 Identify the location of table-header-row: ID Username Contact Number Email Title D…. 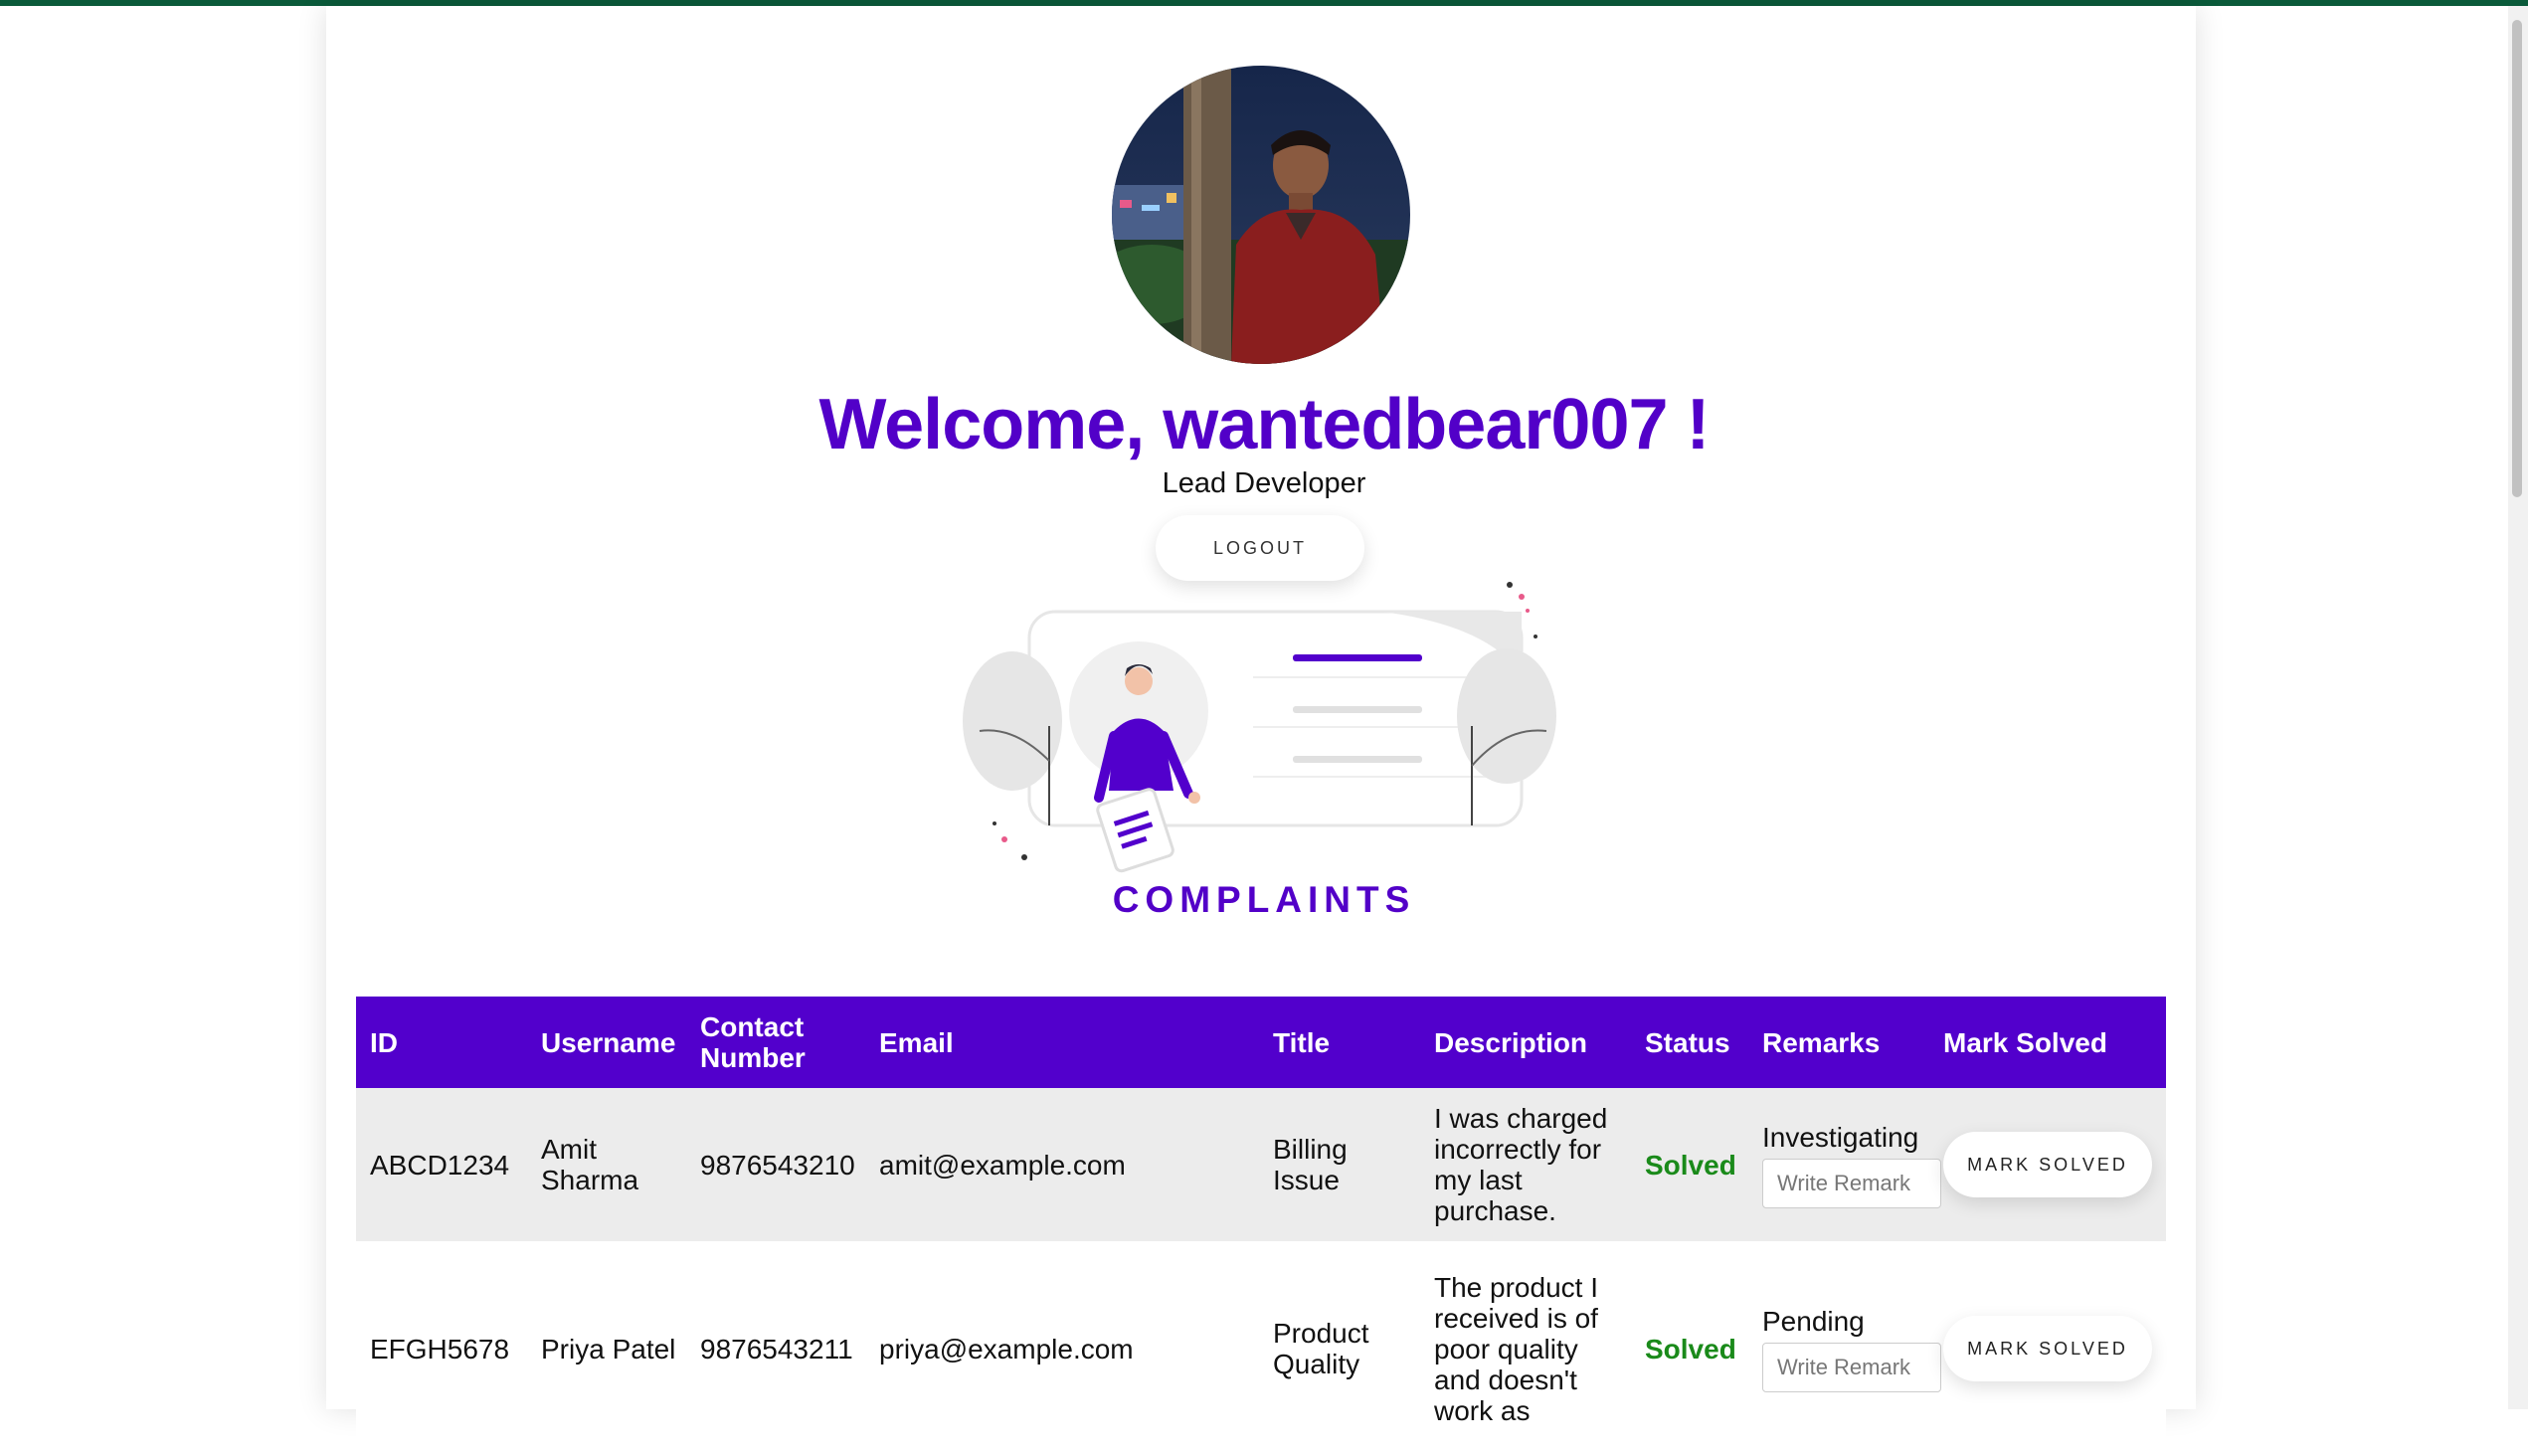
(1261, 1042).